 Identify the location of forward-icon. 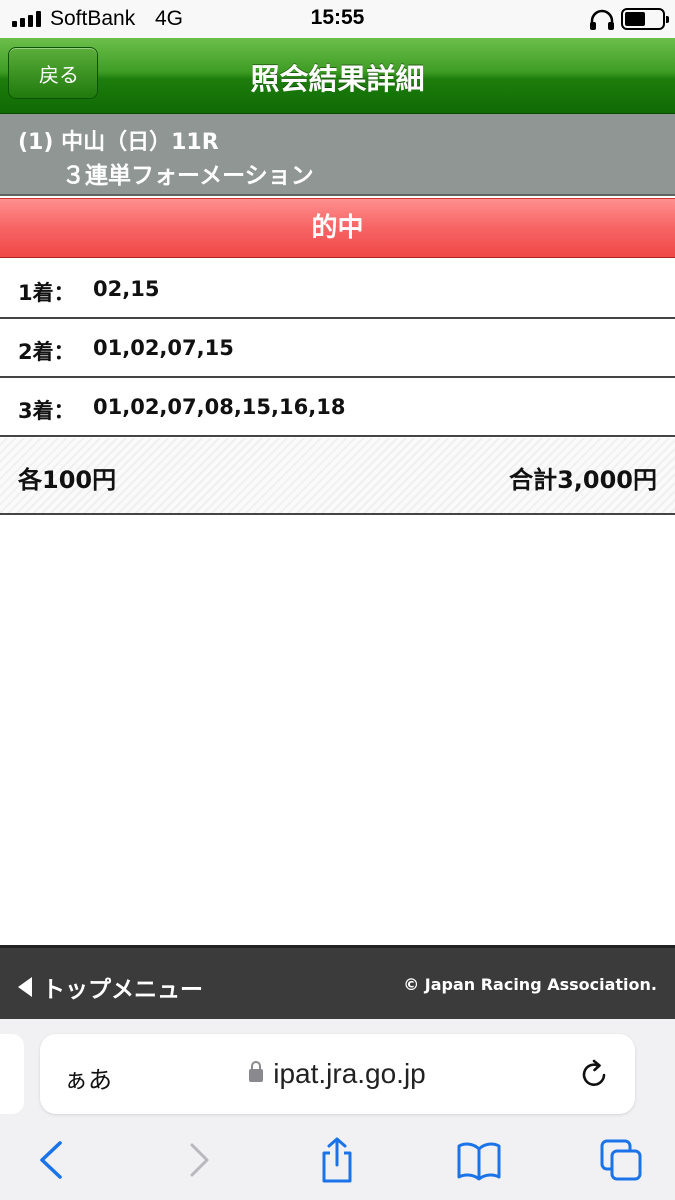
(199, 1160).